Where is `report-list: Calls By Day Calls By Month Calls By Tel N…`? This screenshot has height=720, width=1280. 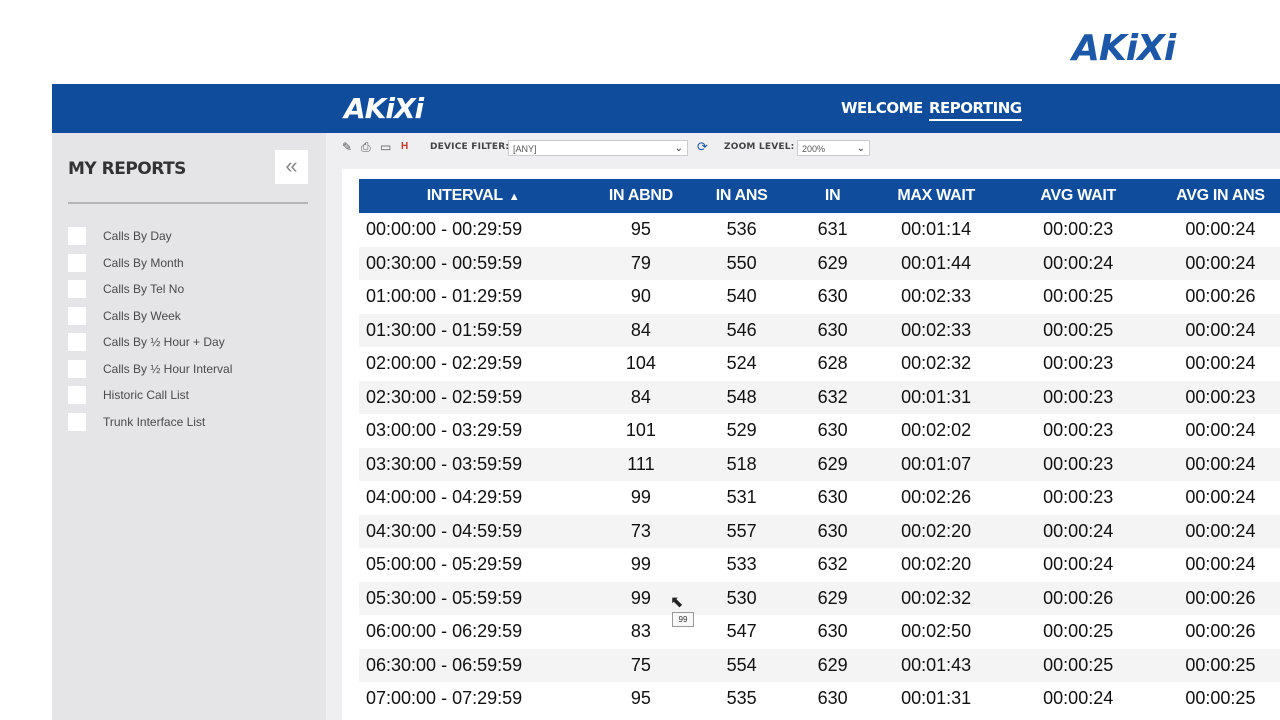 report-list: Calls By Day Calls By Month Calls By Tel N… is located at coordinates (150, 329).